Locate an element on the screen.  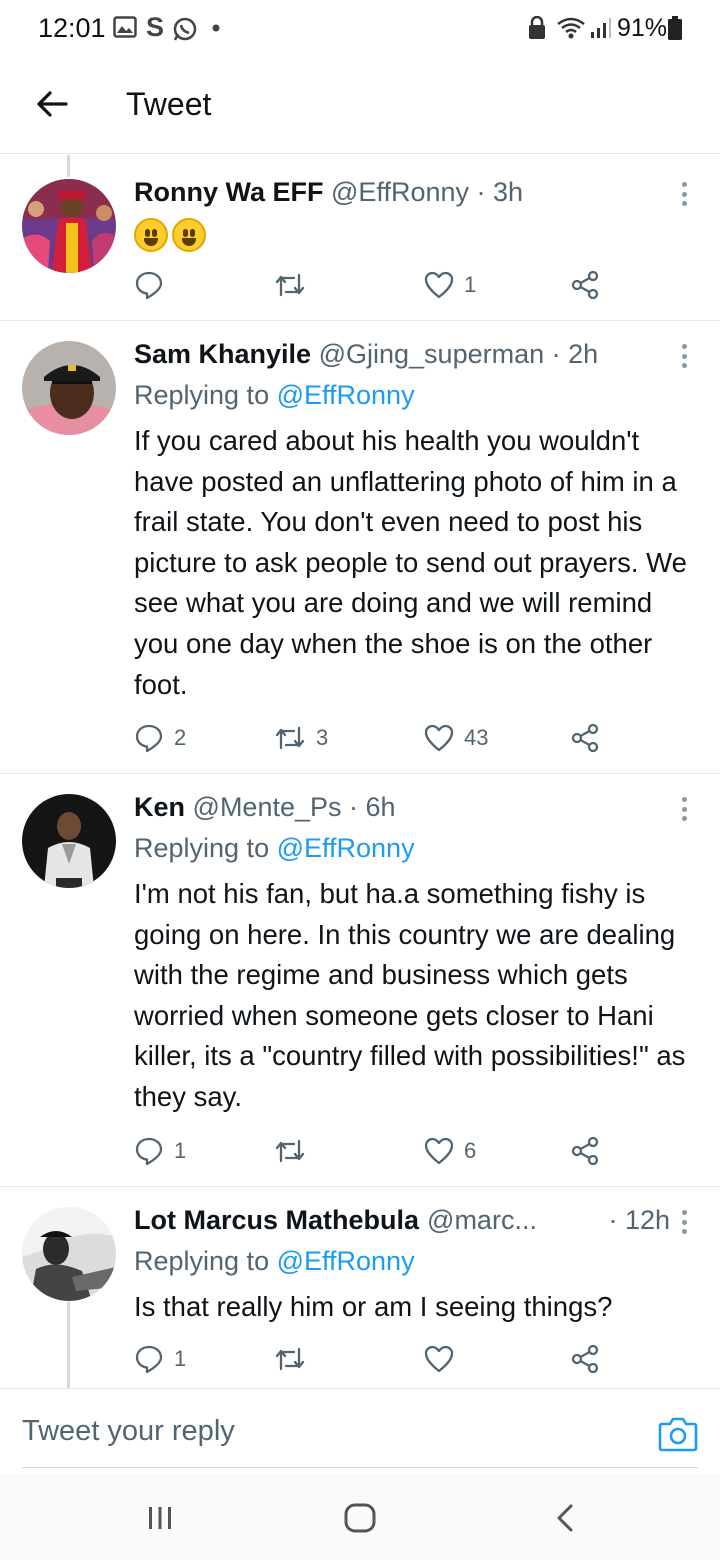
tweet-time: · 3h is located at coordinates (500, 192).